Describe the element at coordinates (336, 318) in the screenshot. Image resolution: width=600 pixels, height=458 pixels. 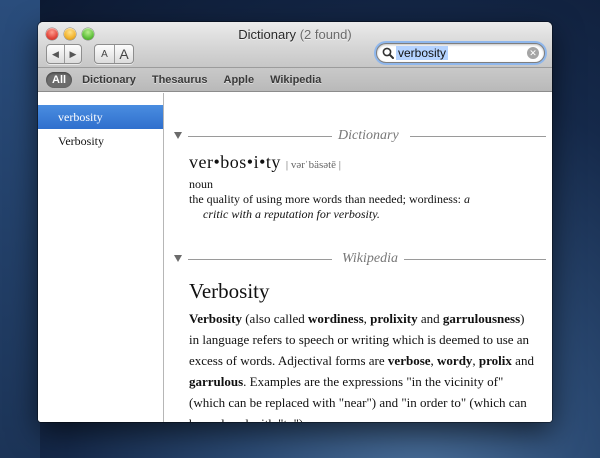
I see `bold-term: wordiness` at that location.